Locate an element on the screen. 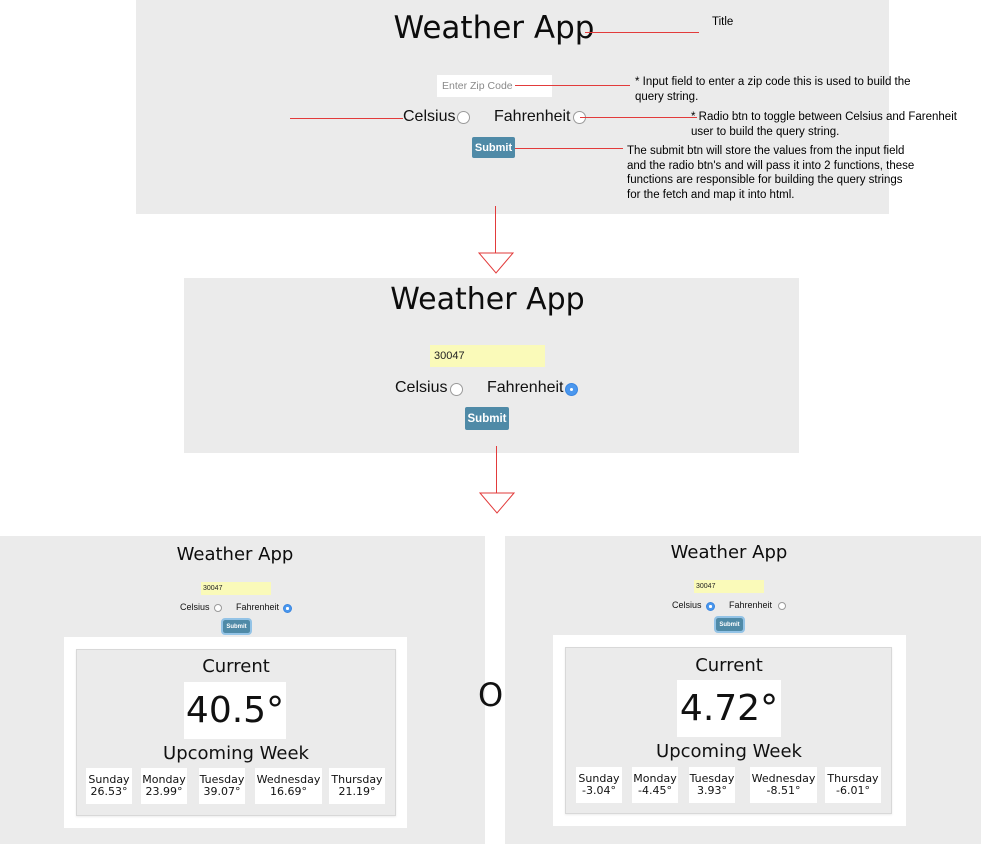 The width and height of the screenshot is (981, 844). radio-callout-line-right is located at coordinates (638, 117).